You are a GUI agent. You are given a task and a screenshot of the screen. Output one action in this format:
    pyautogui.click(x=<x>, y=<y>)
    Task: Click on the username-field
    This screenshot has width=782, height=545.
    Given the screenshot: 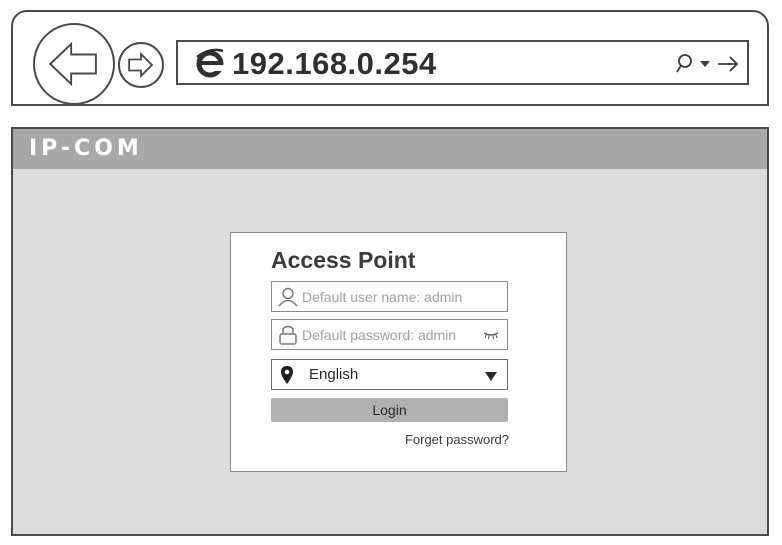 What is the action you would take?
    pyautogui.click(x=389, y=296)
    